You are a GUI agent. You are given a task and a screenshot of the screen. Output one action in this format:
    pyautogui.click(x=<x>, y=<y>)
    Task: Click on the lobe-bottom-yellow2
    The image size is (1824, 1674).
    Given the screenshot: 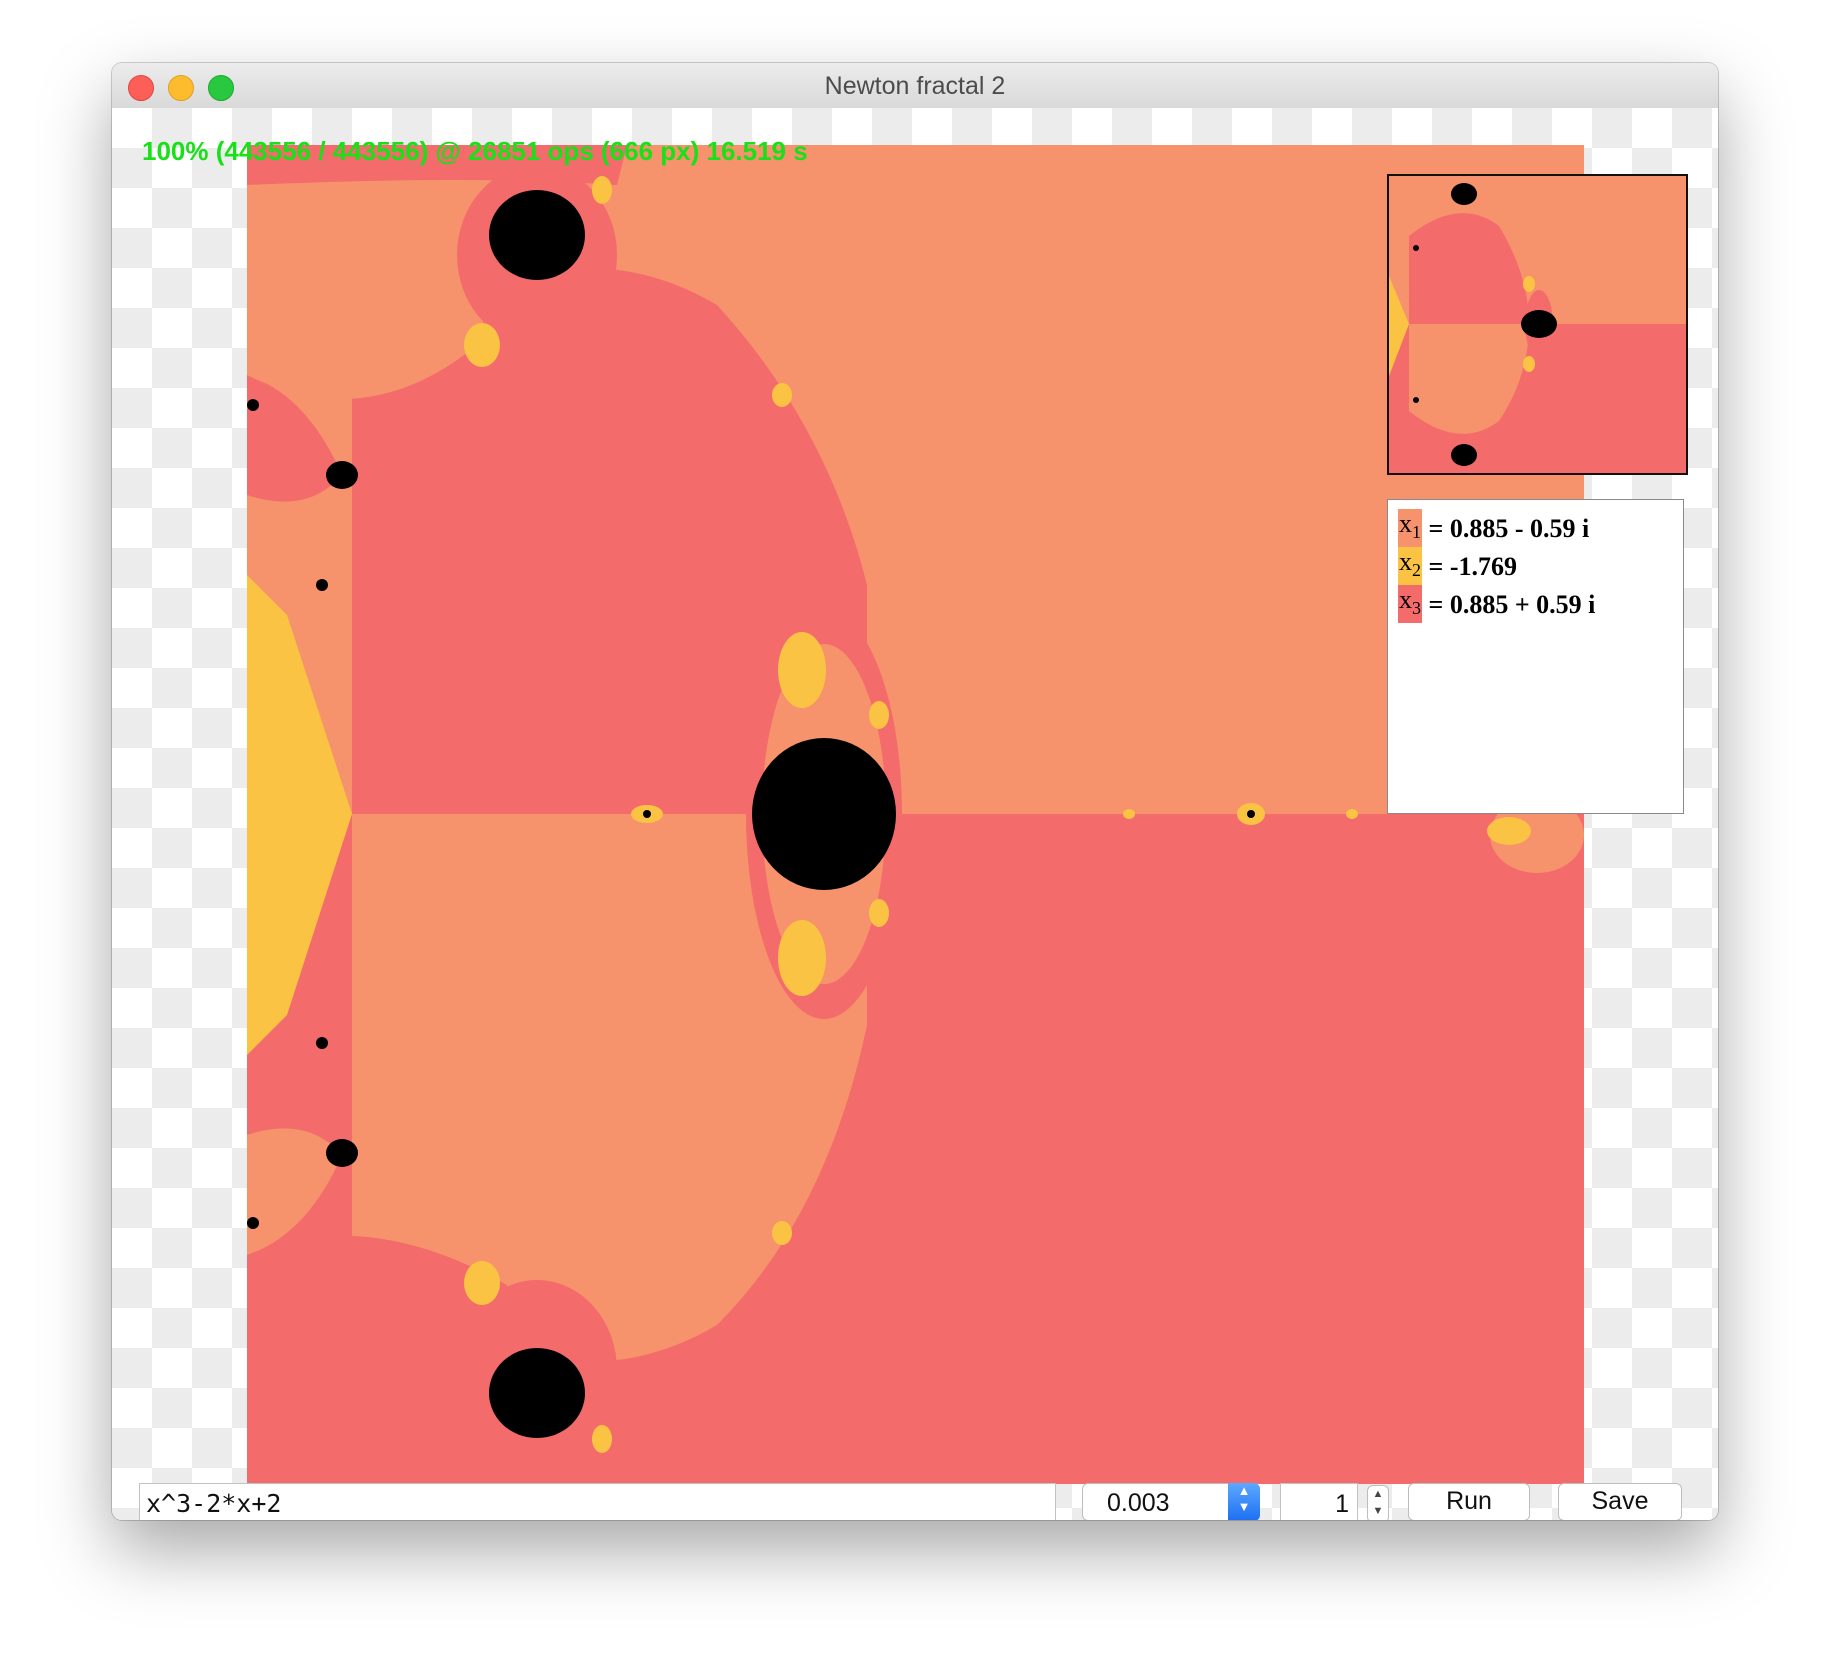 What is the action you would take?
    pyautogui.click(x=602, y=1439)
    